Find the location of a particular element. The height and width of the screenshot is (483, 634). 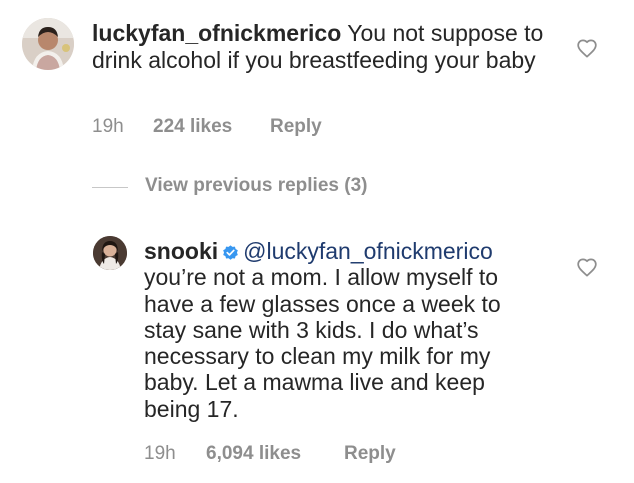

mention-link: @luckyfan_ofnickmerico is located at coordinates (368, 251).